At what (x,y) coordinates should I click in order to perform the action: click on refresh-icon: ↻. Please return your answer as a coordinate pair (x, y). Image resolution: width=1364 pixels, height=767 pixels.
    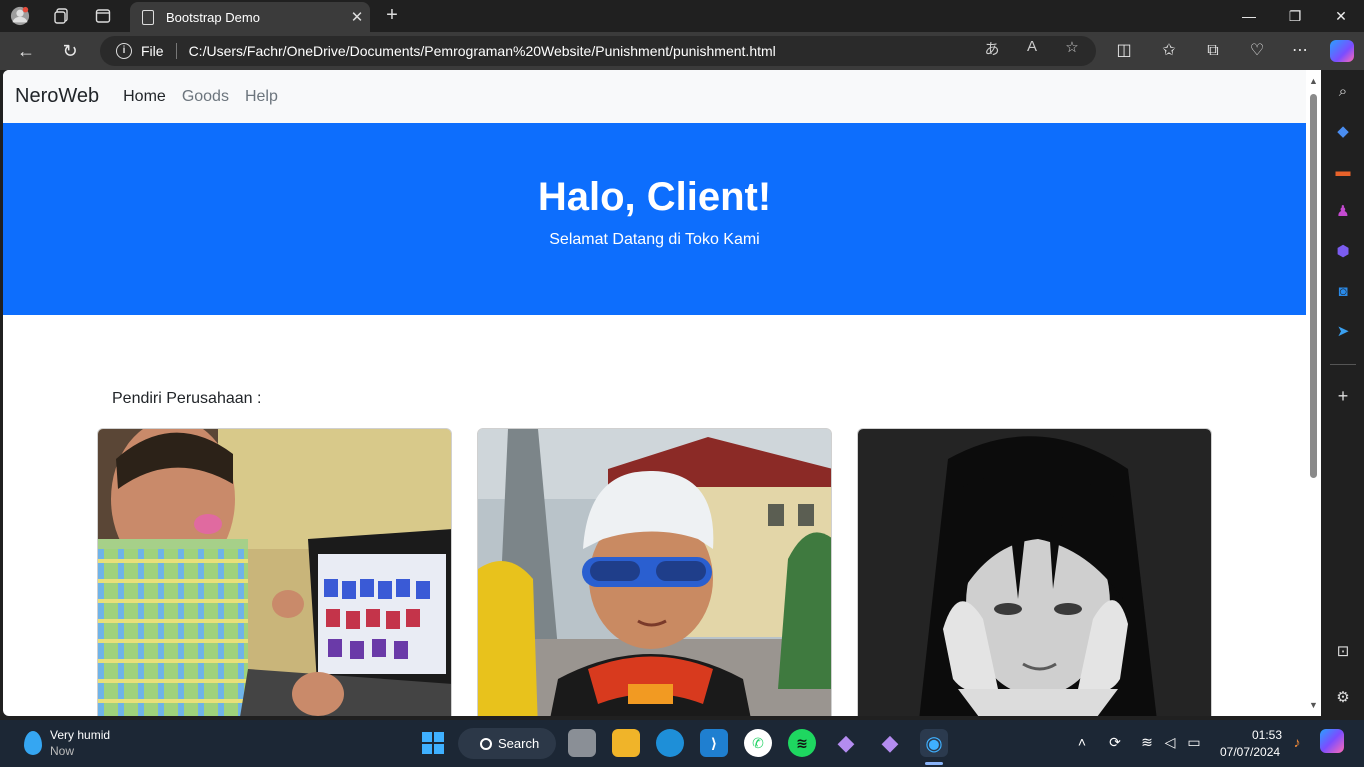
    Looking at the image, I should click on (70, 51).